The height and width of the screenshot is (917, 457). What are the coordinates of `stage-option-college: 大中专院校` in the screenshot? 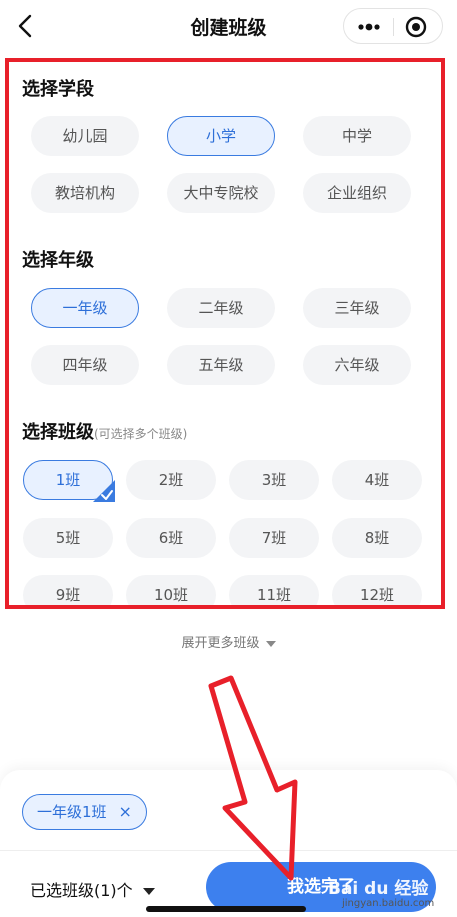 It's located at (221, 193).